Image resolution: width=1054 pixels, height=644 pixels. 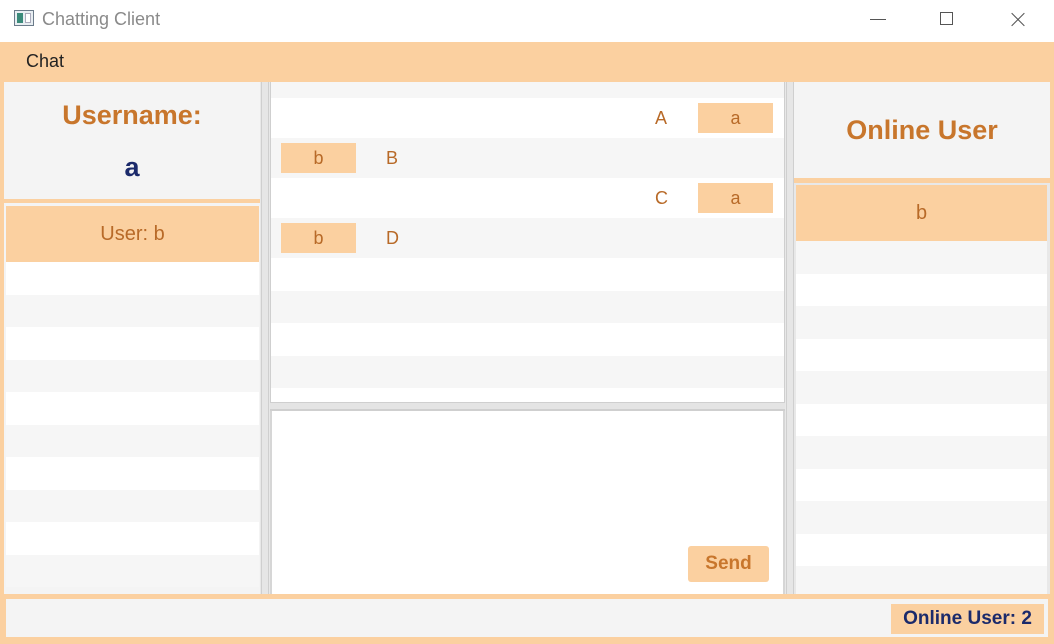 What do you see at coordinates (661, 198) in the screenshot?
I see `message-text: C` at bounding box center [661, 198].